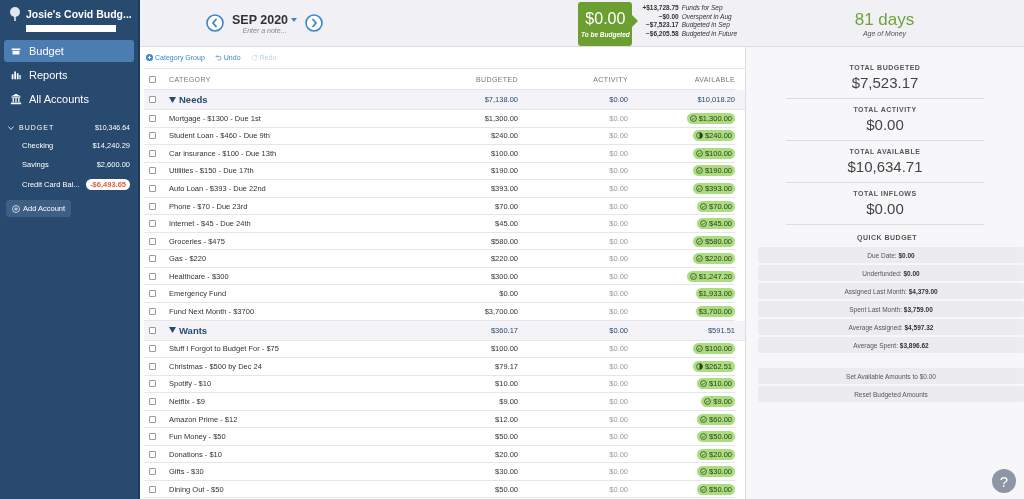 Image resolution: width=1024 pixels, height=499 pixels. I want to click on undo-icon, so click(218, 57).